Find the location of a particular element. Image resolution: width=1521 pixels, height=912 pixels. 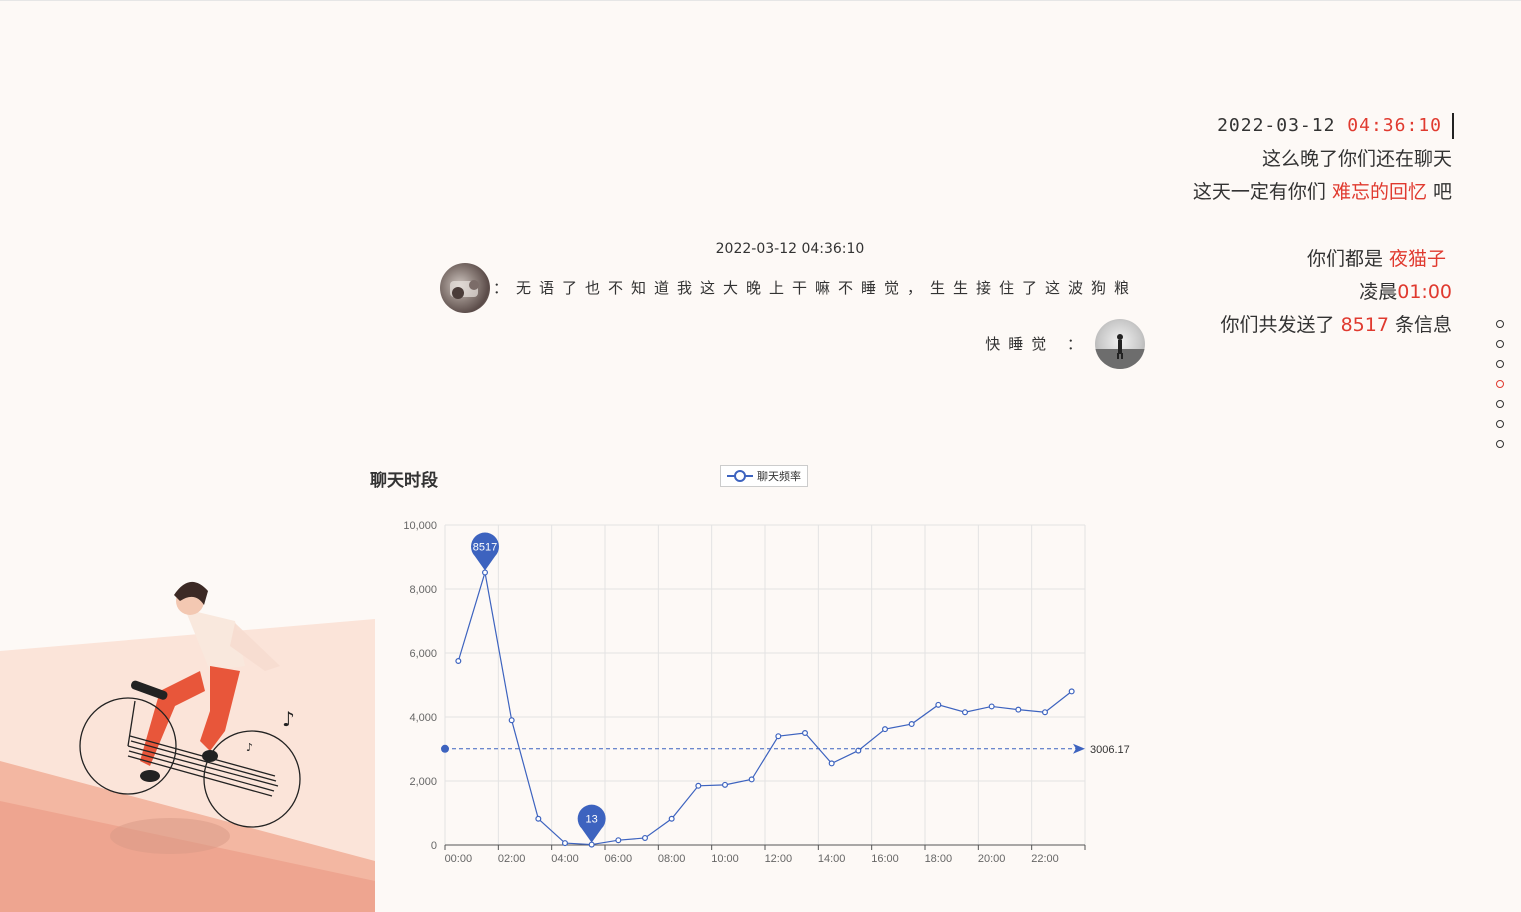

chat-timestamp: 2022-03-12 04:36:10 is located at coordinates (790, 249).